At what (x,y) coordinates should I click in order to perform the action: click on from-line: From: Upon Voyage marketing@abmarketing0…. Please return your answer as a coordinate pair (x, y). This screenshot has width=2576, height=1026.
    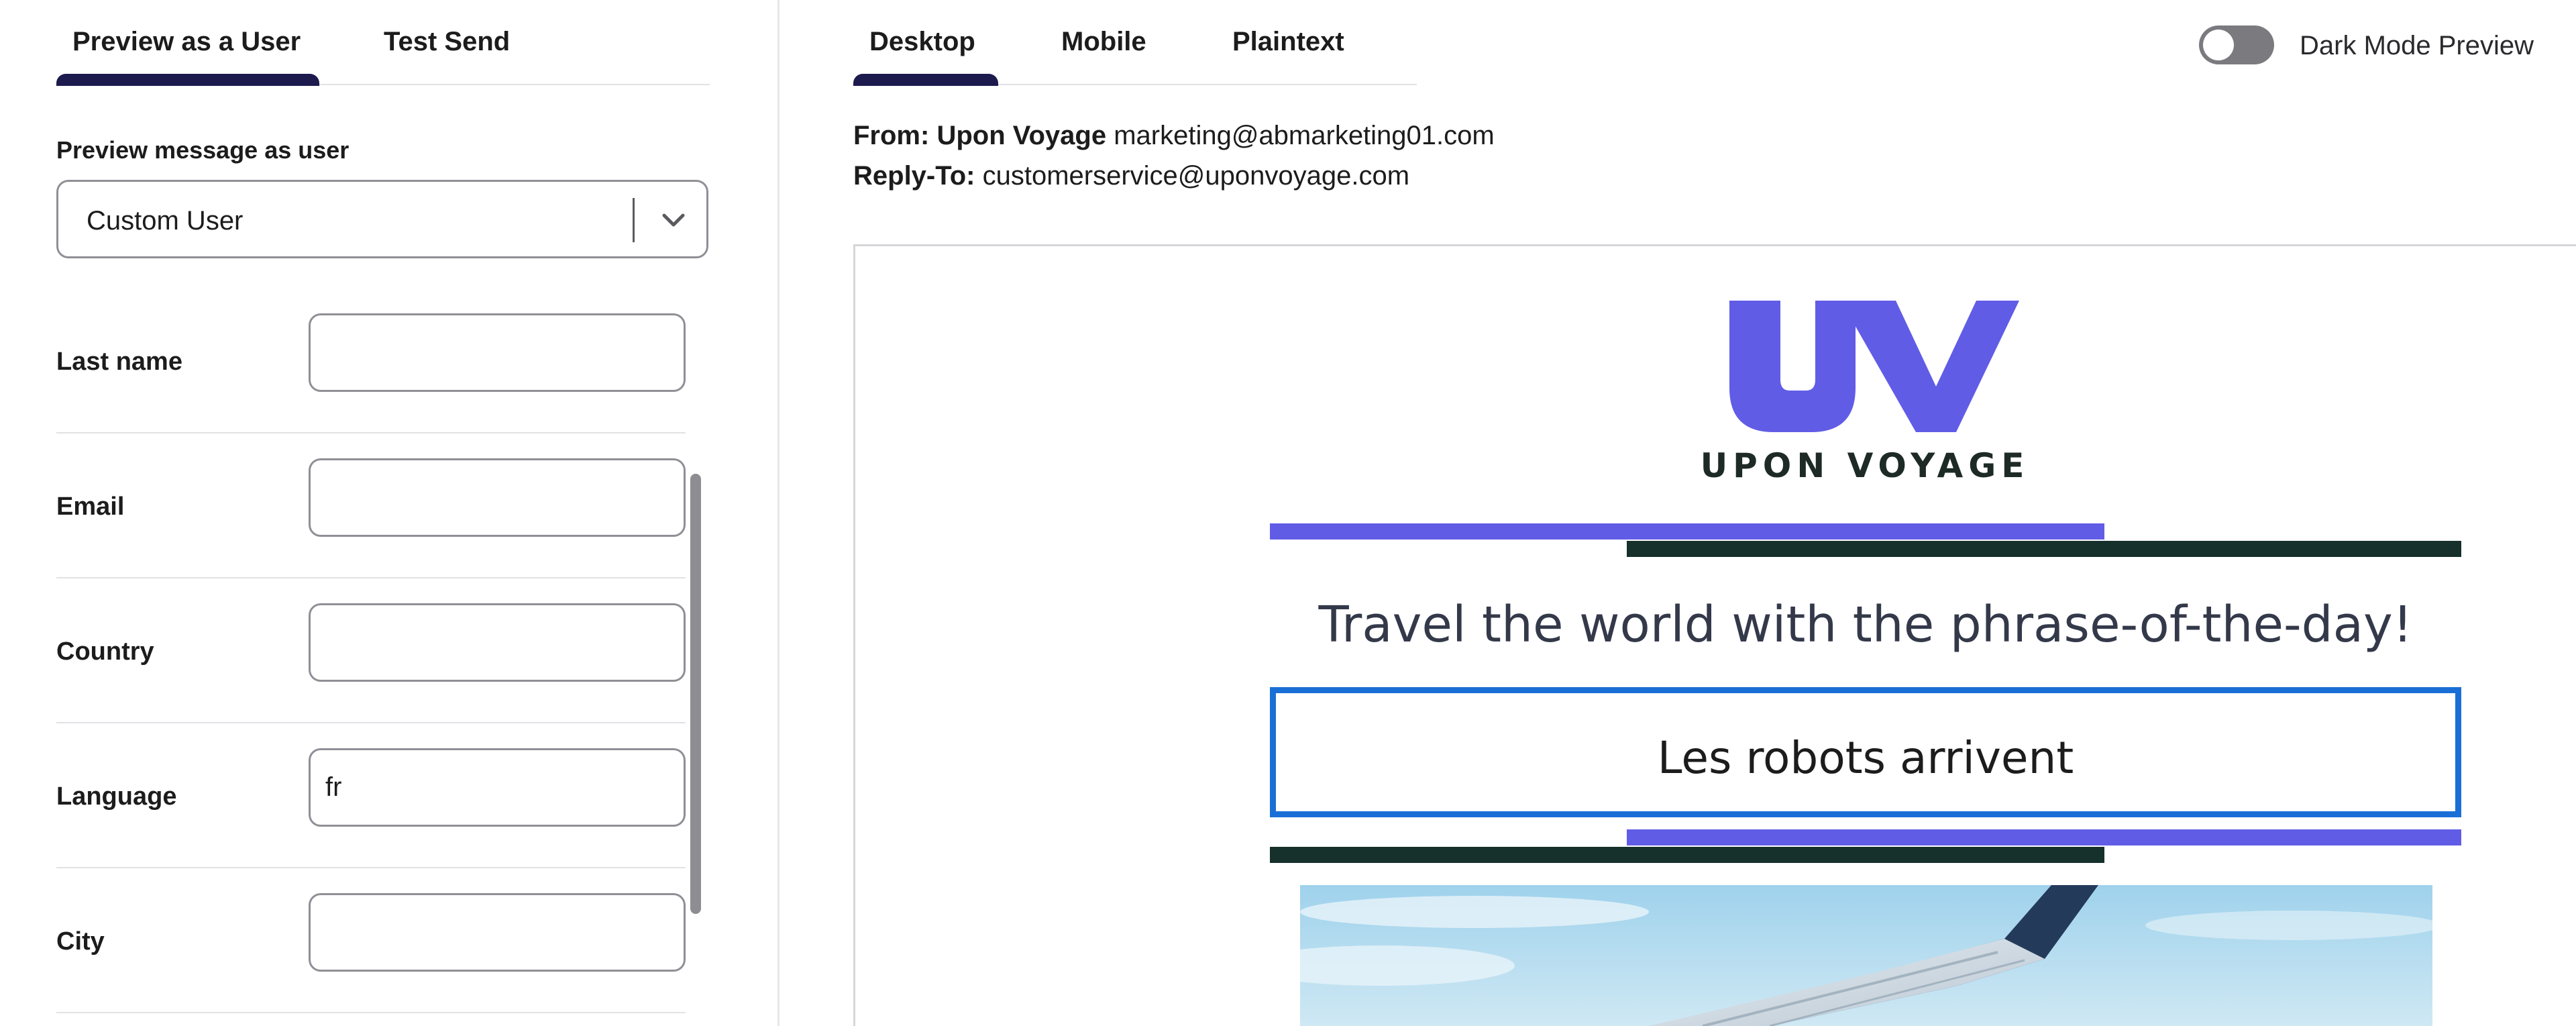
    Looking at the image, I should click on (1174, 136).